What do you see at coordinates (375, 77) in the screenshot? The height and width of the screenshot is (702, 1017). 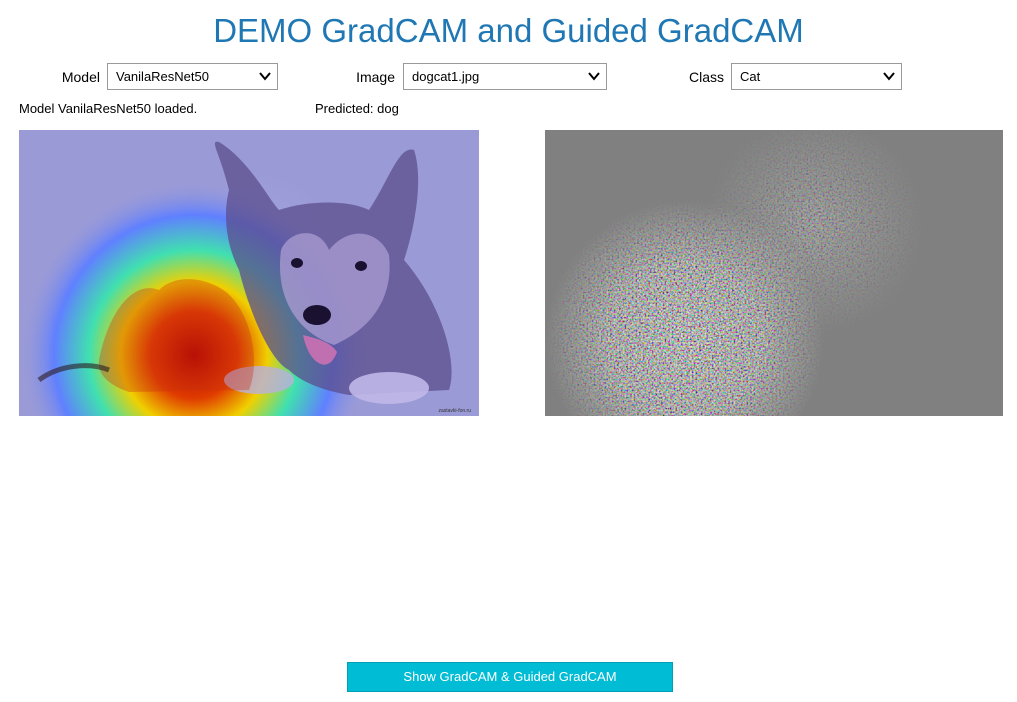 I see `image-label: Image` at bounding box center [375, 77].